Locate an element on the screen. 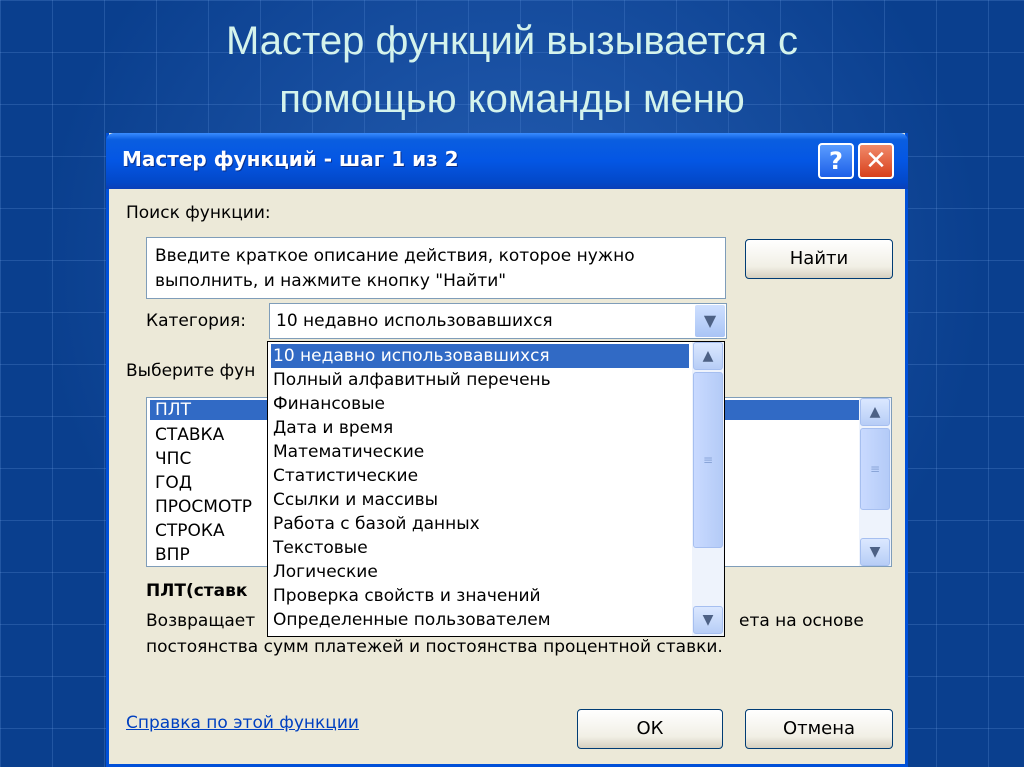 The height and width of the screenshot is (767, 1024). category-option: Финансовые is located at coordinates (328, 404).